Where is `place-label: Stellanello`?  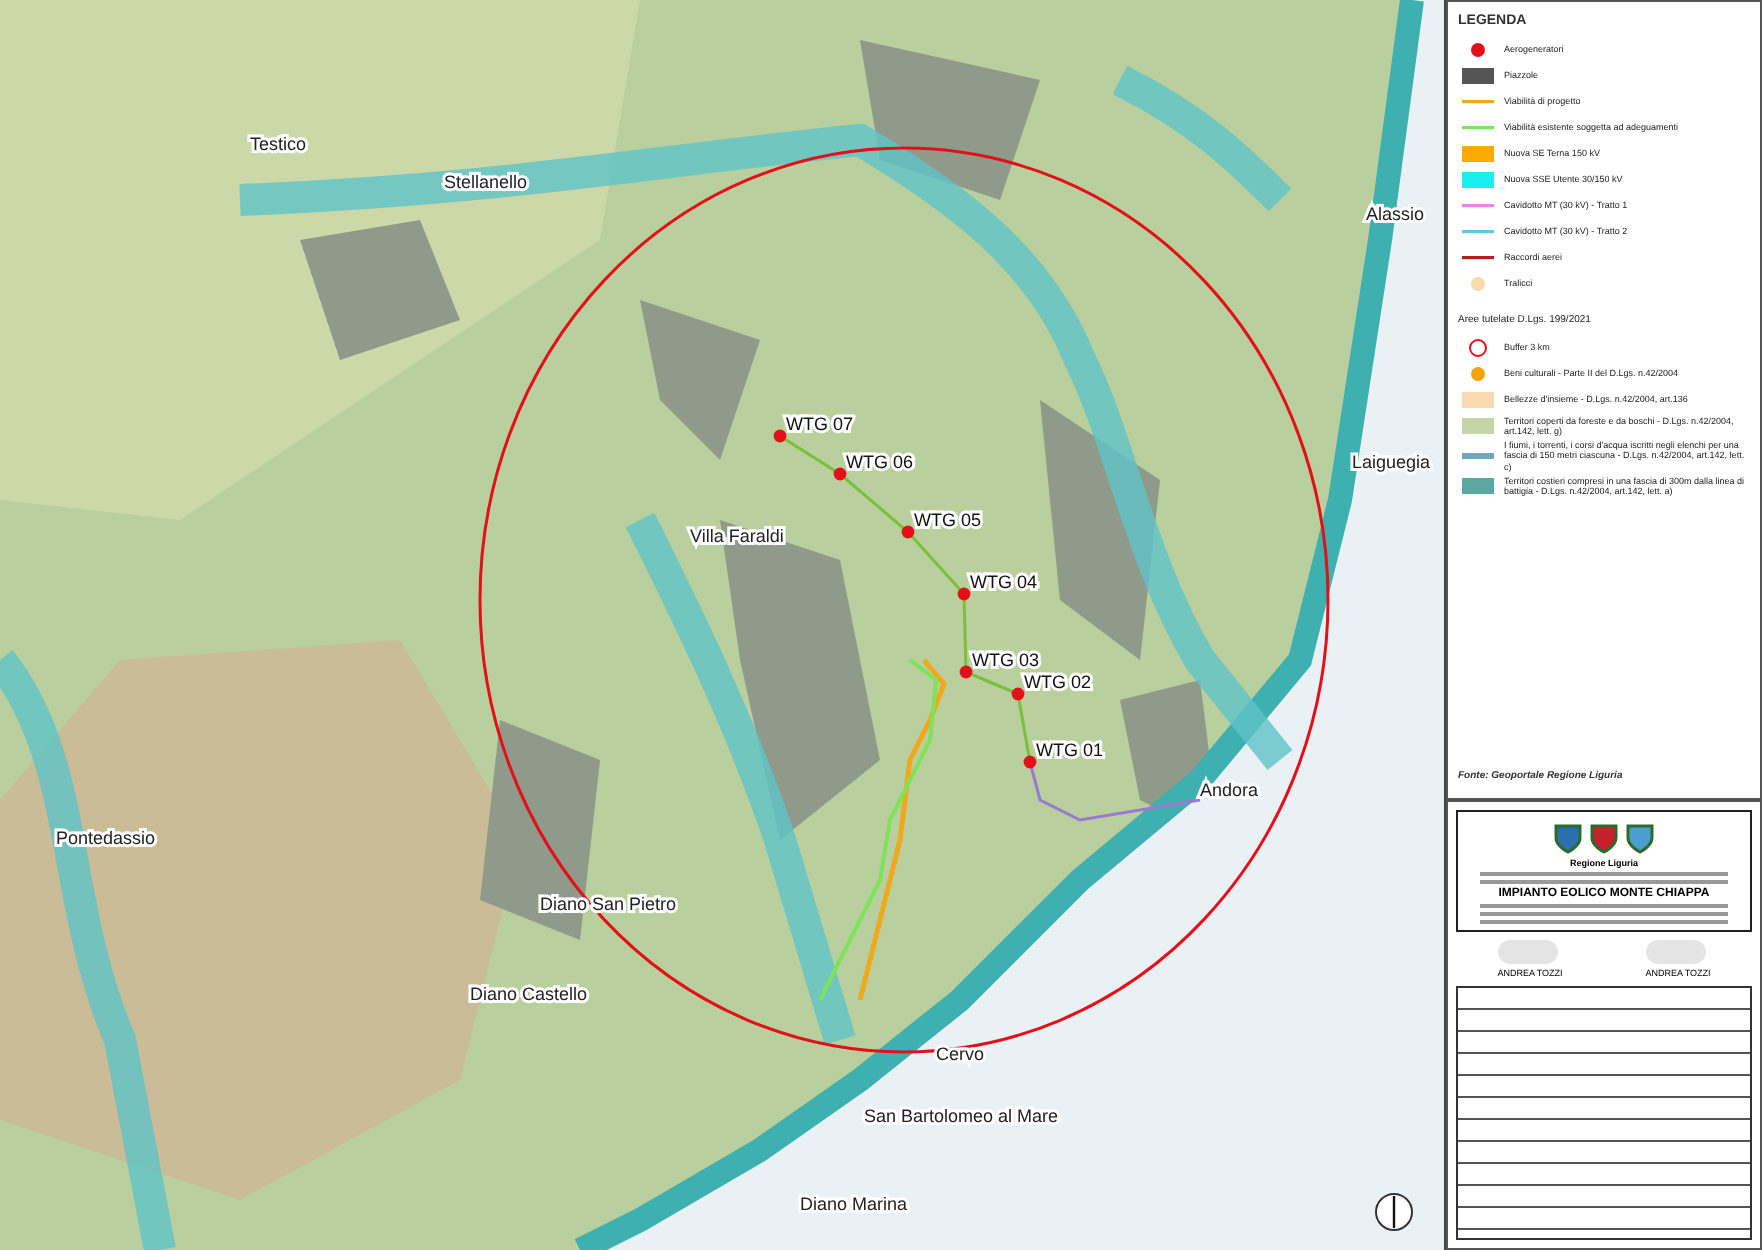 place-label: Stellanello is located at coordinates (486, 182).